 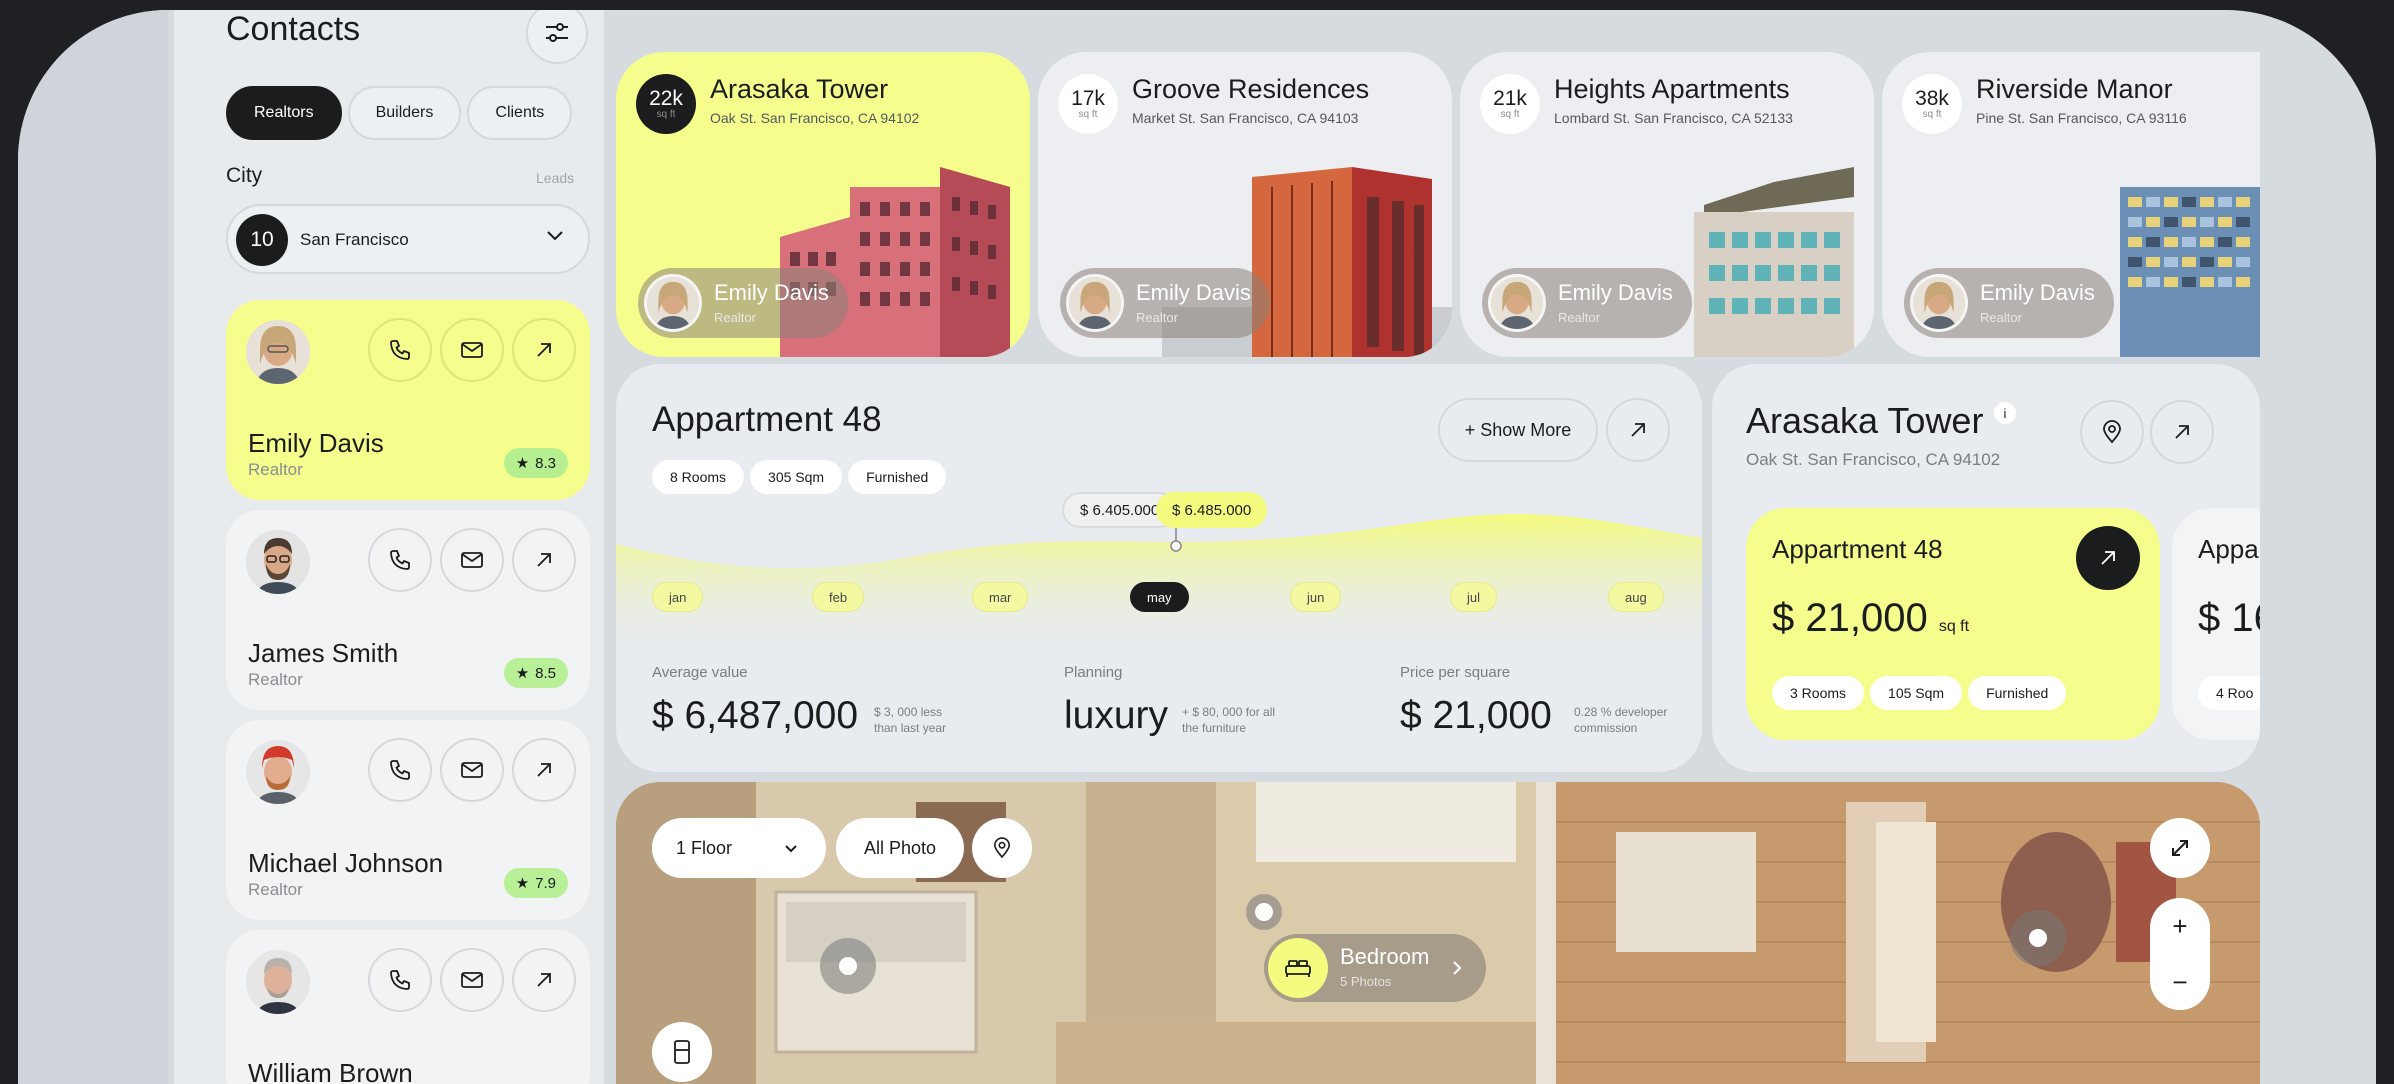 I want to click on floor-value: 1 Floor, so click(x=704, y=847).